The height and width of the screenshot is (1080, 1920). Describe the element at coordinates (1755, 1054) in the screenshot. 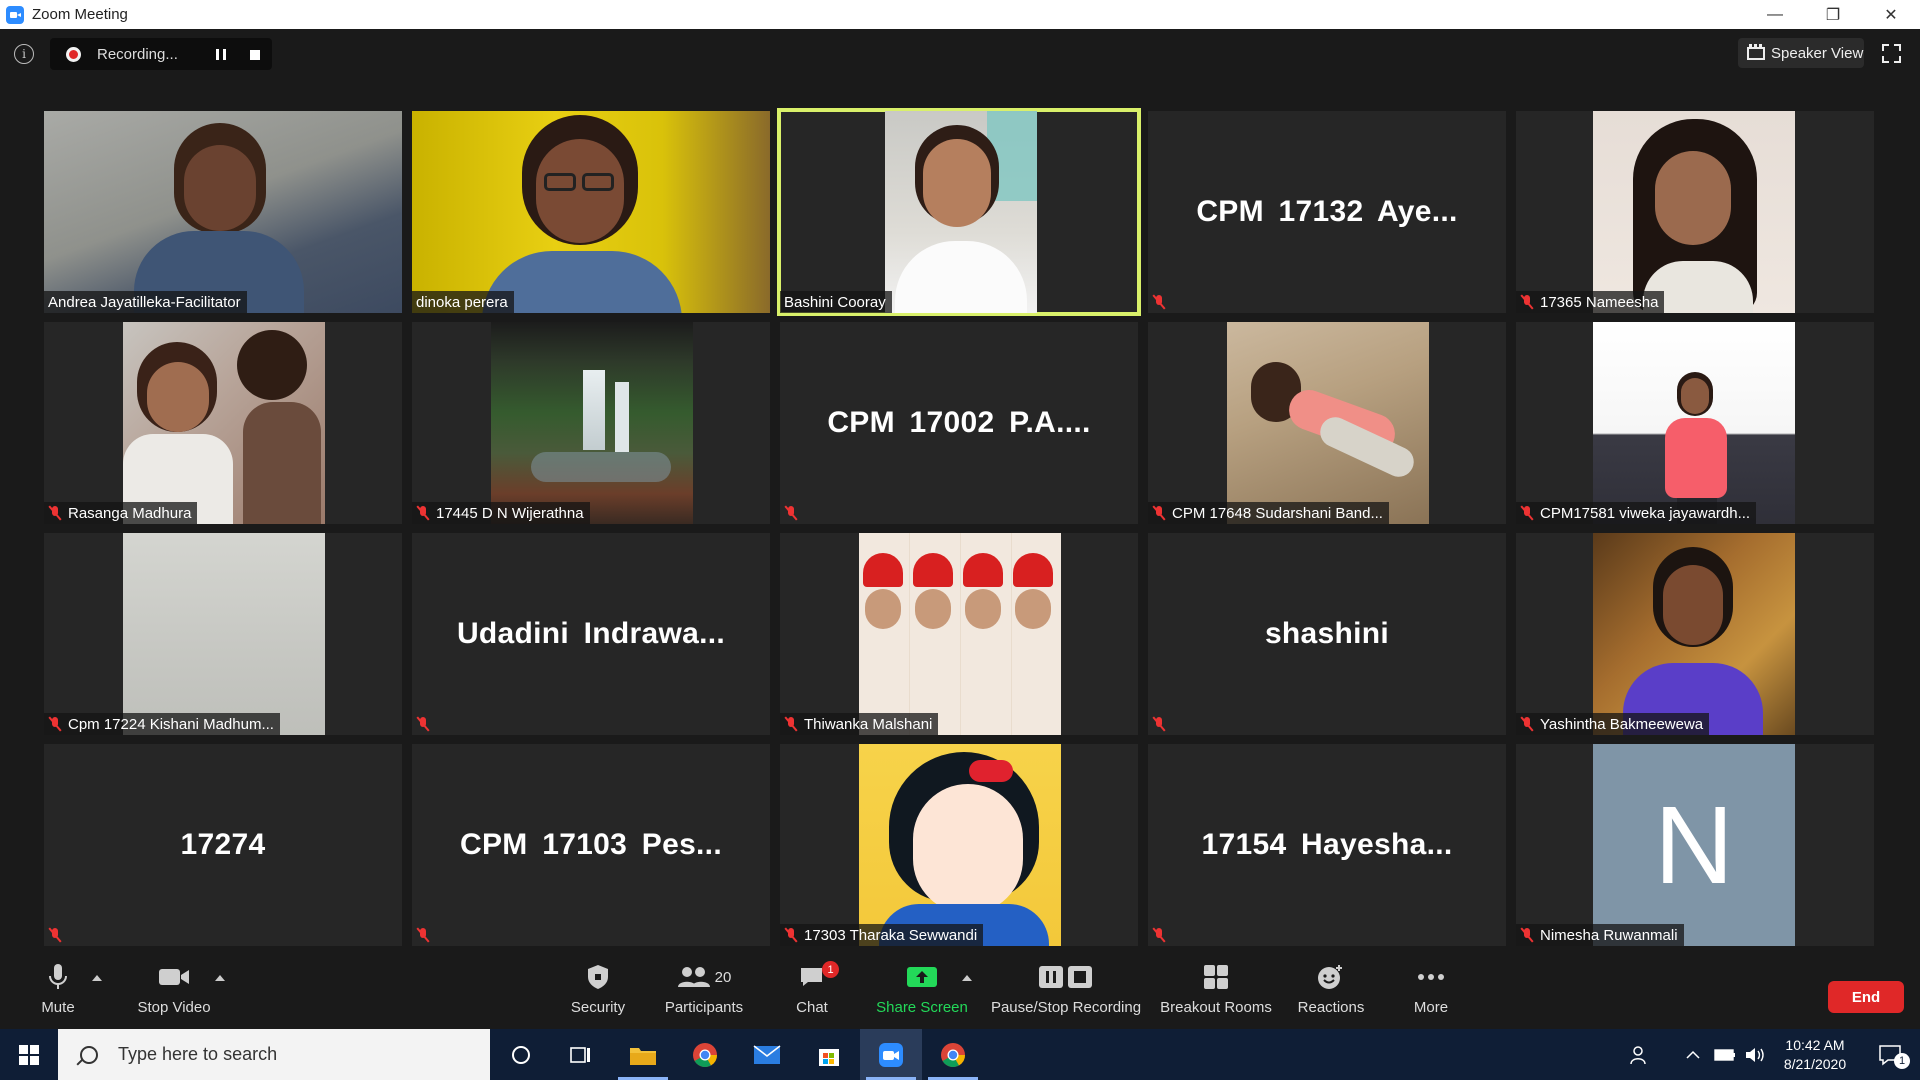

I see `volume-icon` at that location.